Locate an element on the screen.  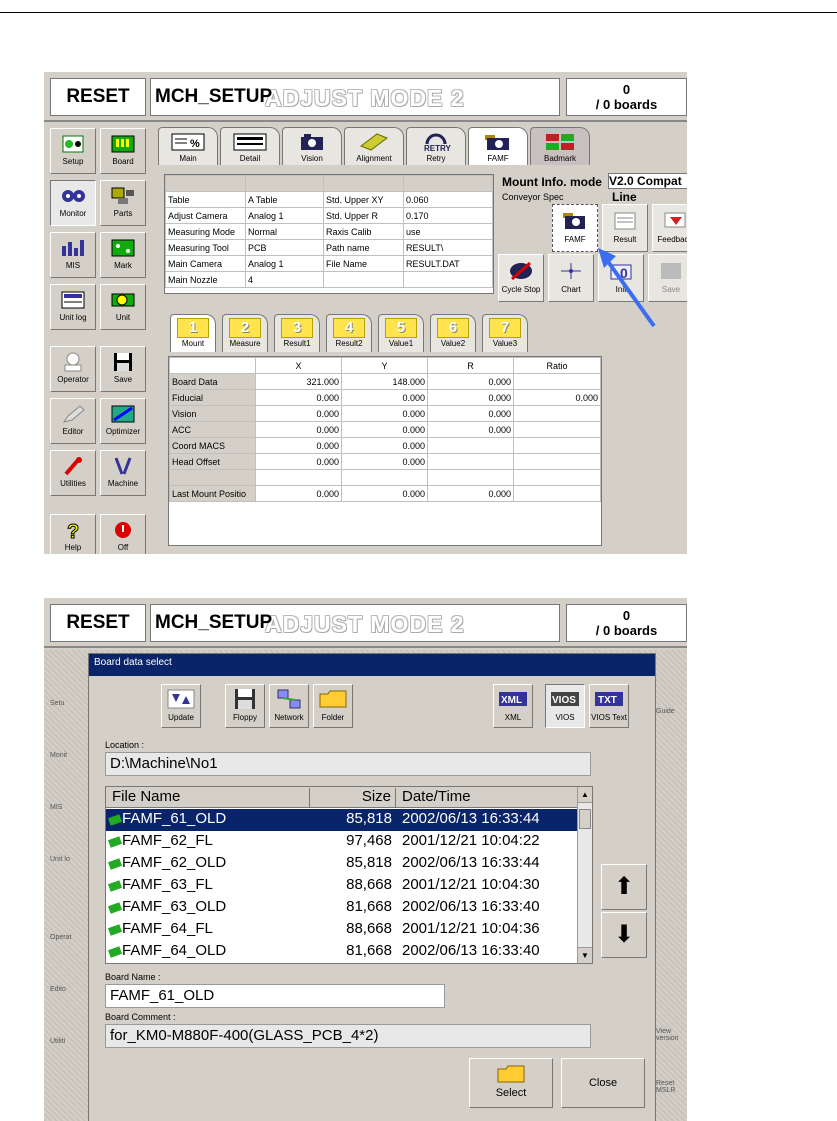
tab-result1: 3 Result1 is located at coordinates (297, 333).